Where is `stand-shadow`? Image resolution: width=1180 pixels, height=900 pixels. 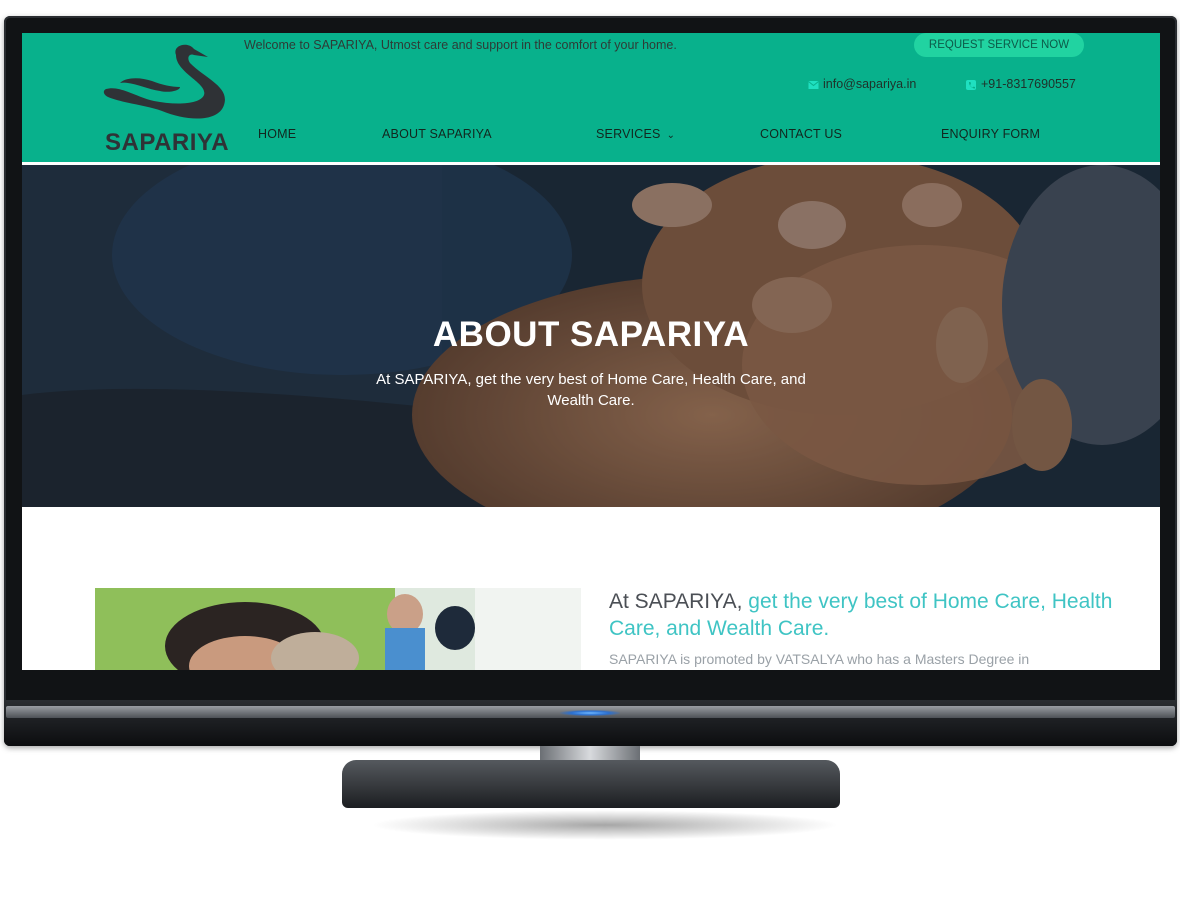 stand-shadow is located at coordinates (605, 825).